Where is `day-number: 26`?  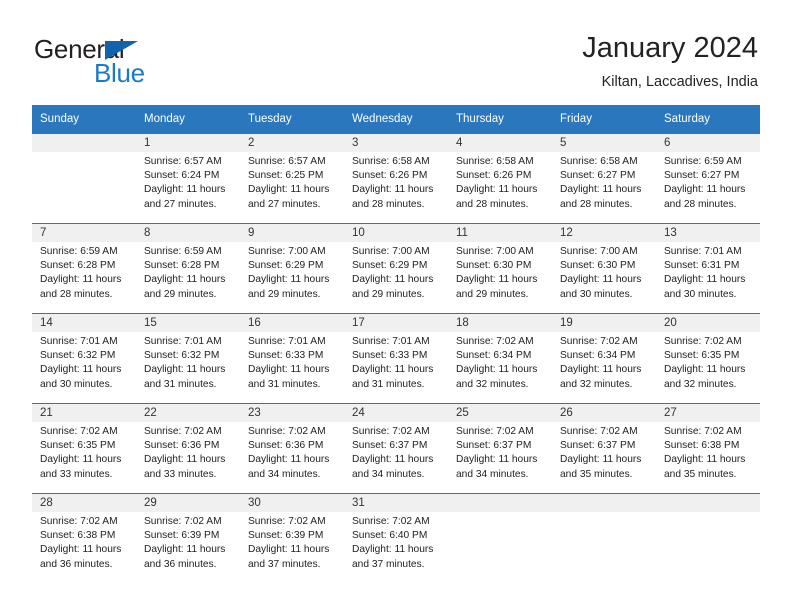
day-number: 26 is located at coordinates (604, 413).